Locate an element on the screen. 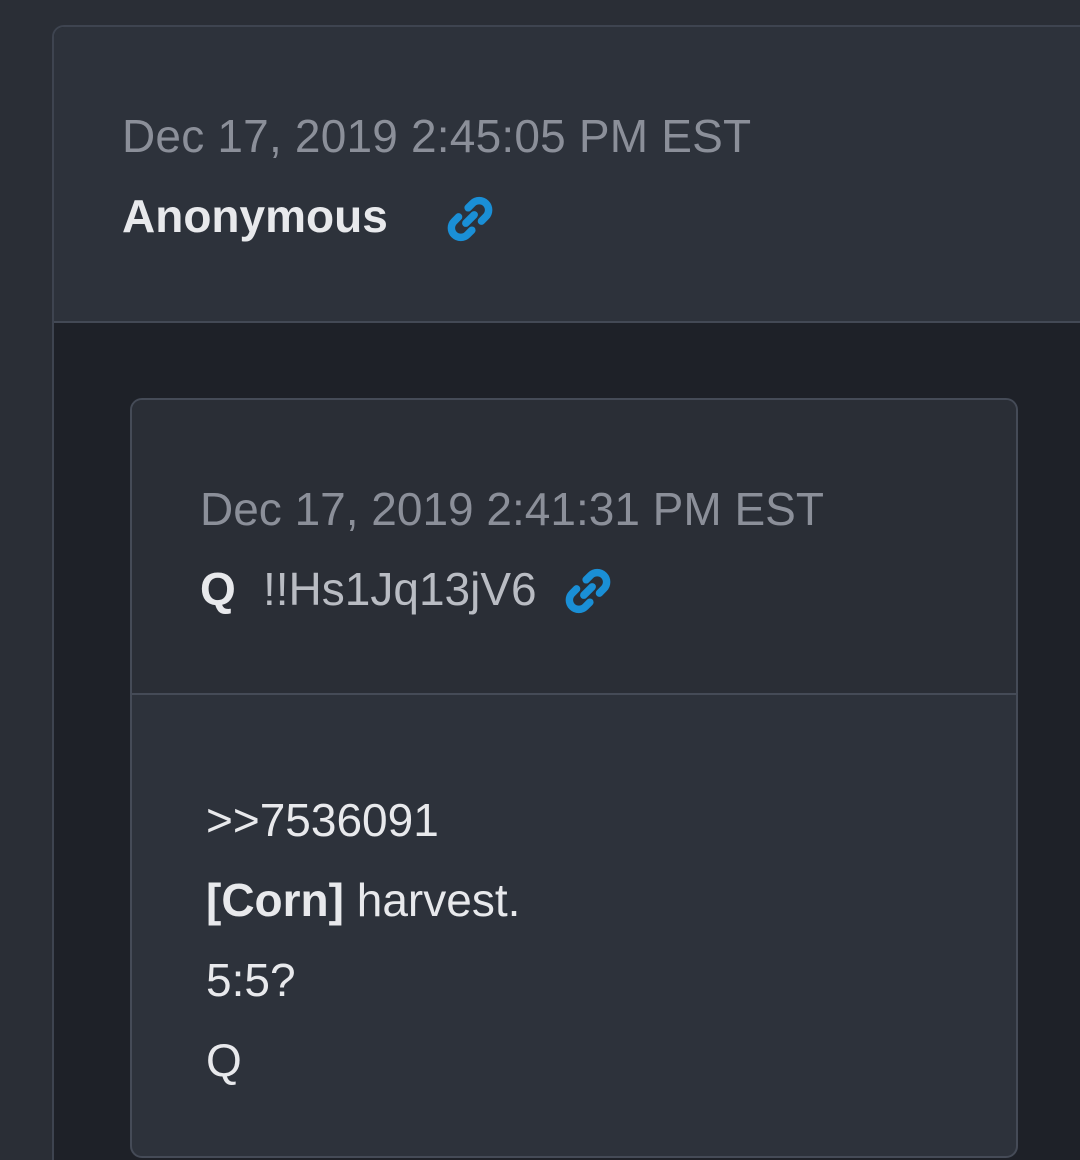  post-text-line: 5:5? is located at coordinates (251, 980).